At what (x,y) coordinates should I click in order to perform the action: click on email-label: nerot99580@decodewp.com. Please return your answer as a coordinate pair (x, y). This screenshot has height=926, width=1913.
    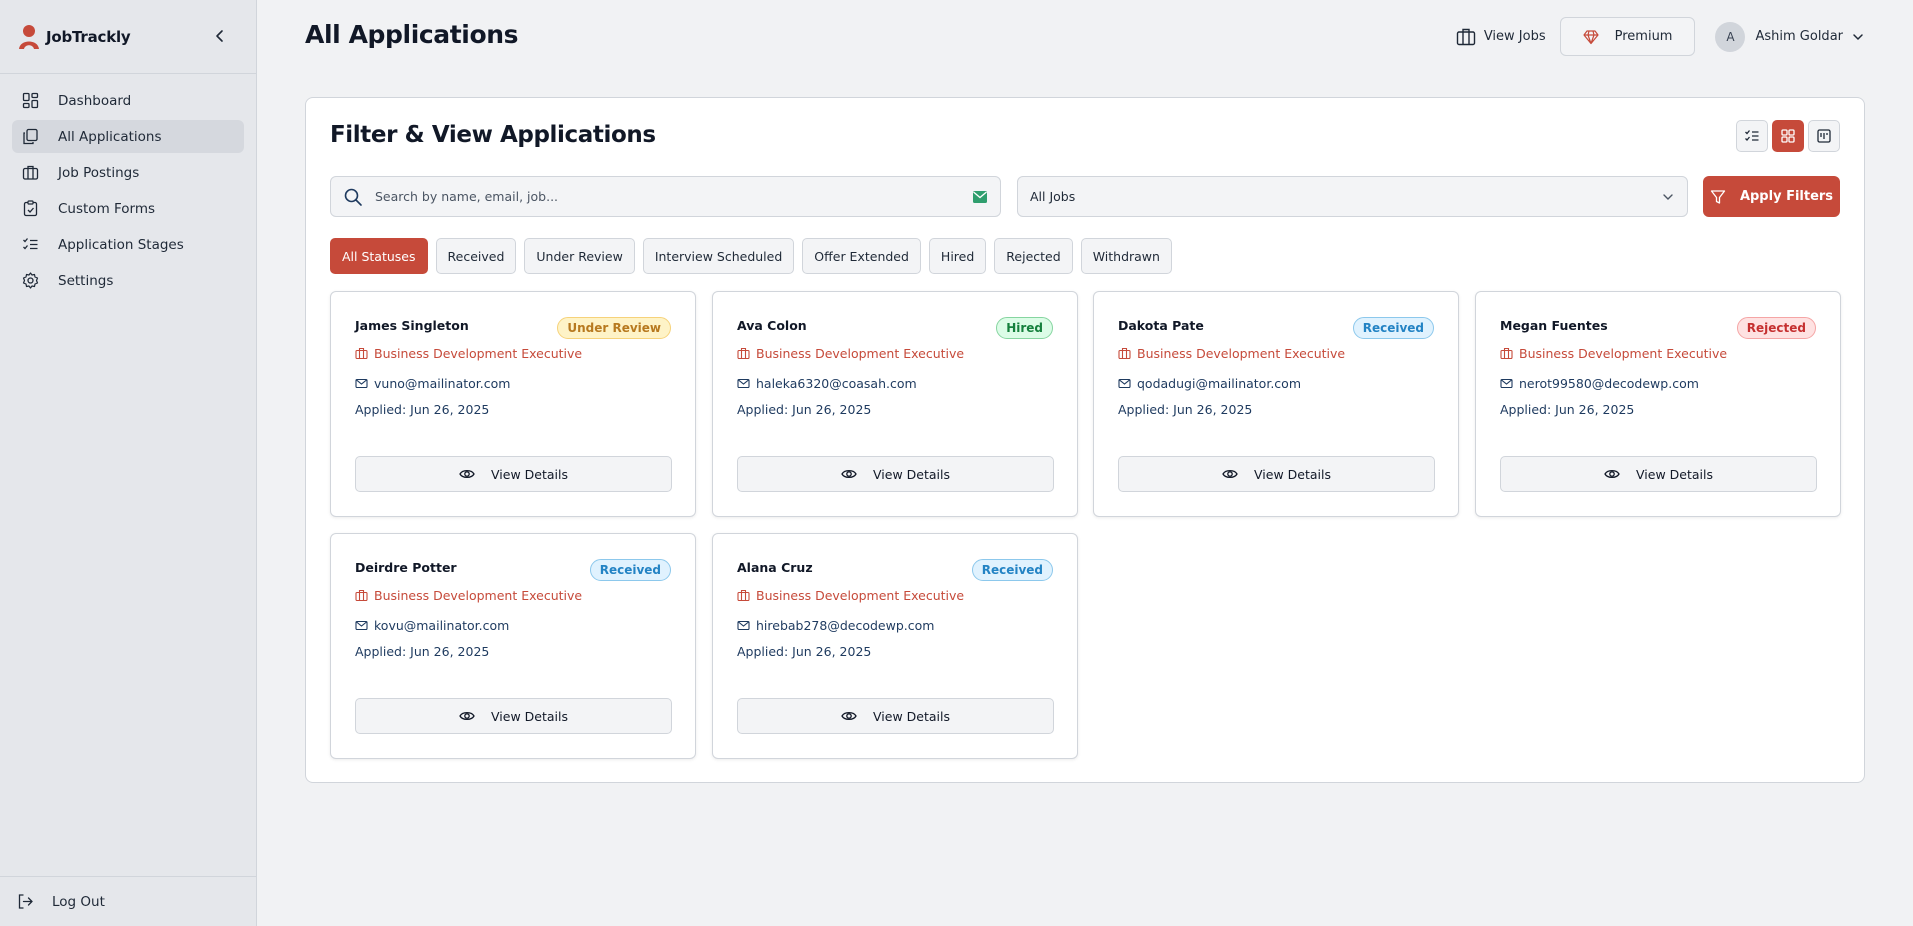
    Looking at the image, I should click on (1609, 383).